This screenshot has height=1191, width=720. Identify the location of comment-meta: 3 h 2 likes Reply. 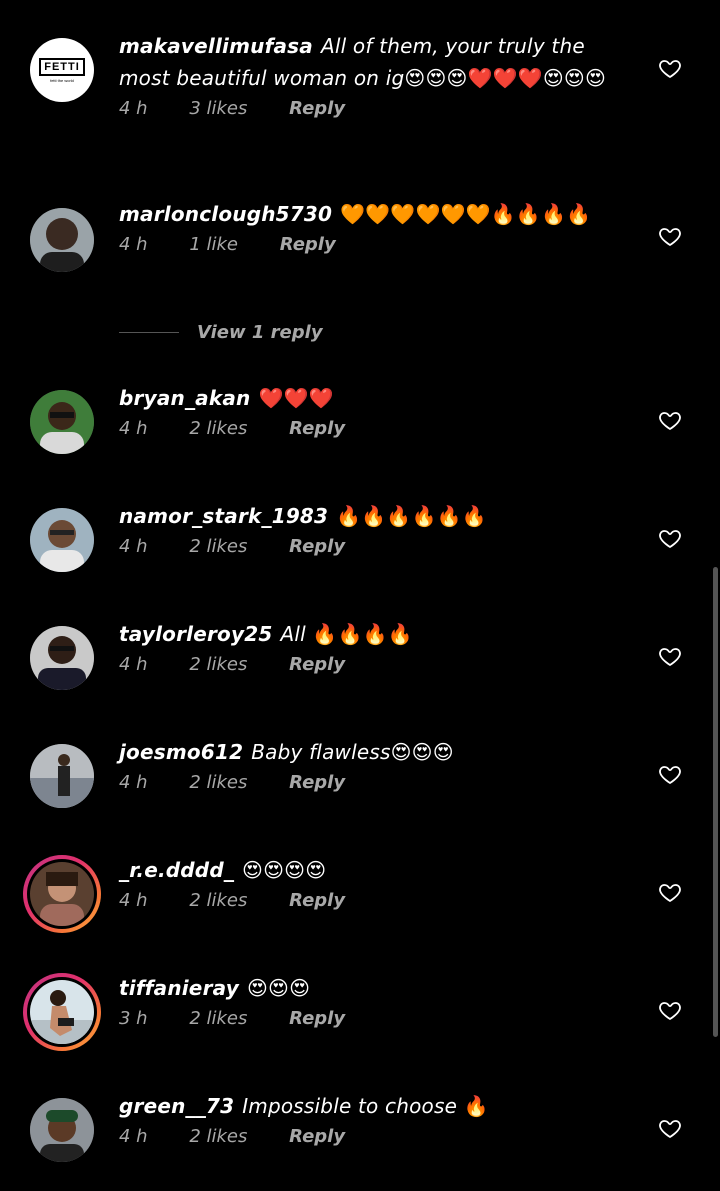
(379, 1018).